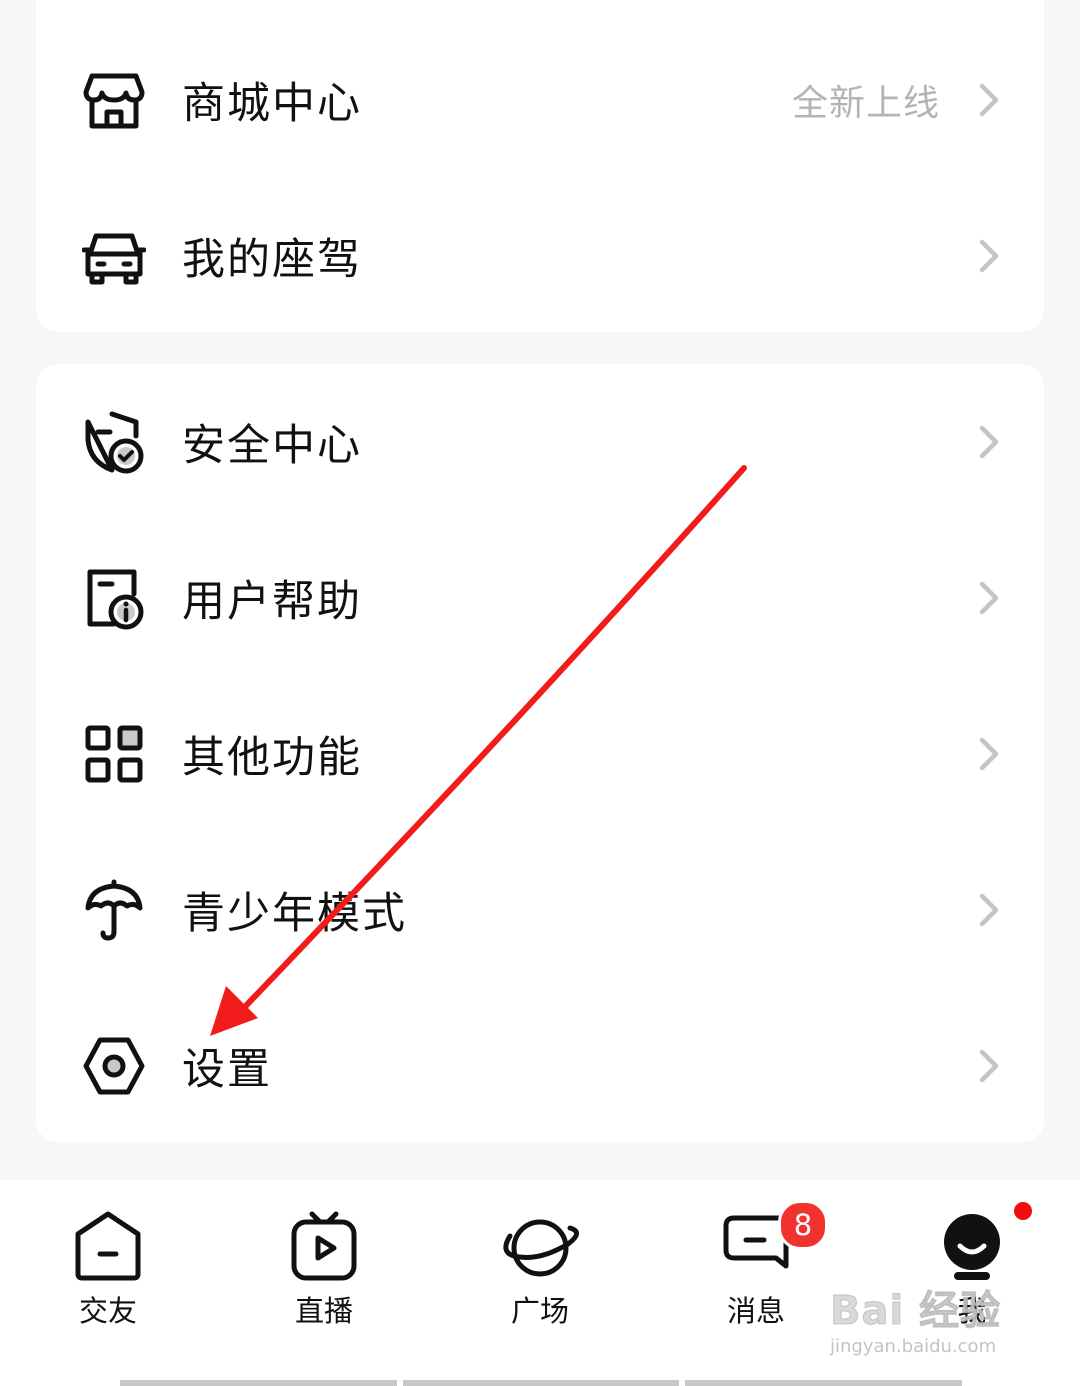  What do you see at coordinates (540, 598) in the screenshot?
I see `menu-item-user-help: 用户帮助` at bounding box center [540, 598].